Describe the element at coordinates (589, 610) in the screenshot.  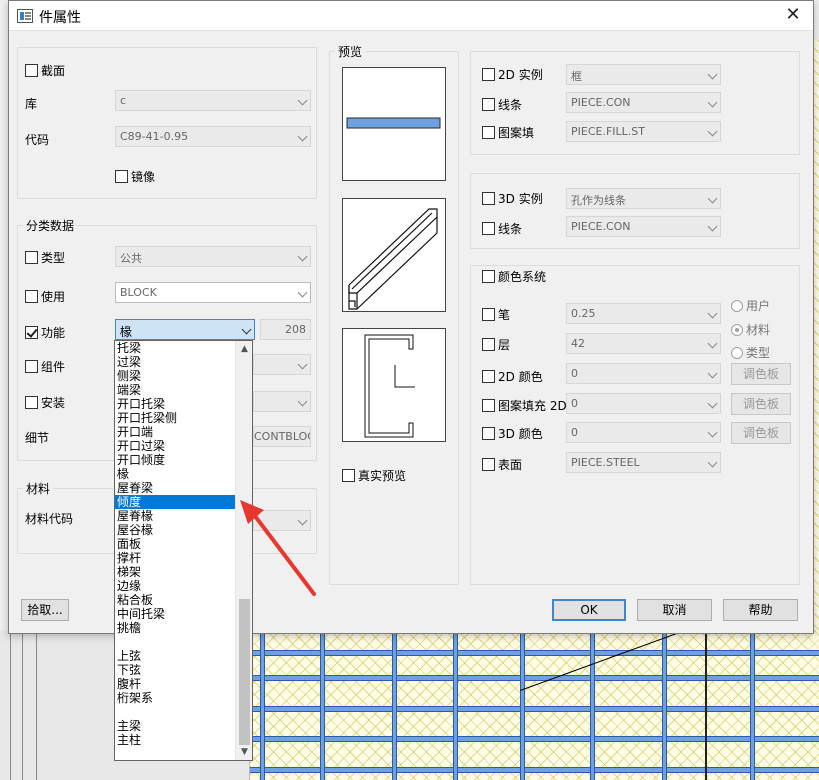
I see `ok-button: OK` at that location.